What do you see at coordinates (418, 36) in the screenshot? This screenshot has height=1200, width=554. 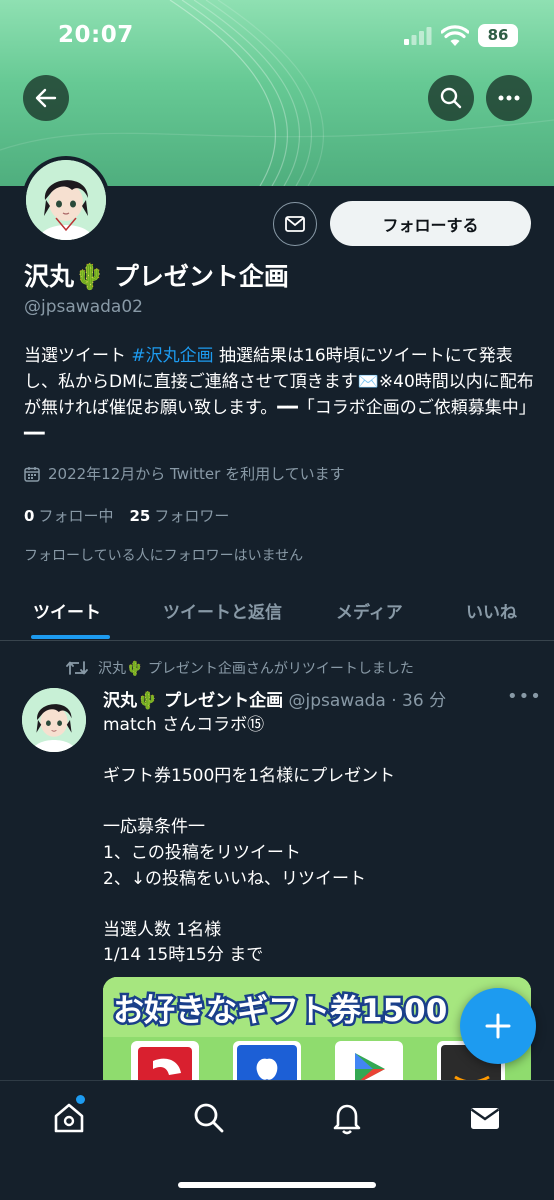 I see `cellular-signal-icon` at bounding box center [418, 36].